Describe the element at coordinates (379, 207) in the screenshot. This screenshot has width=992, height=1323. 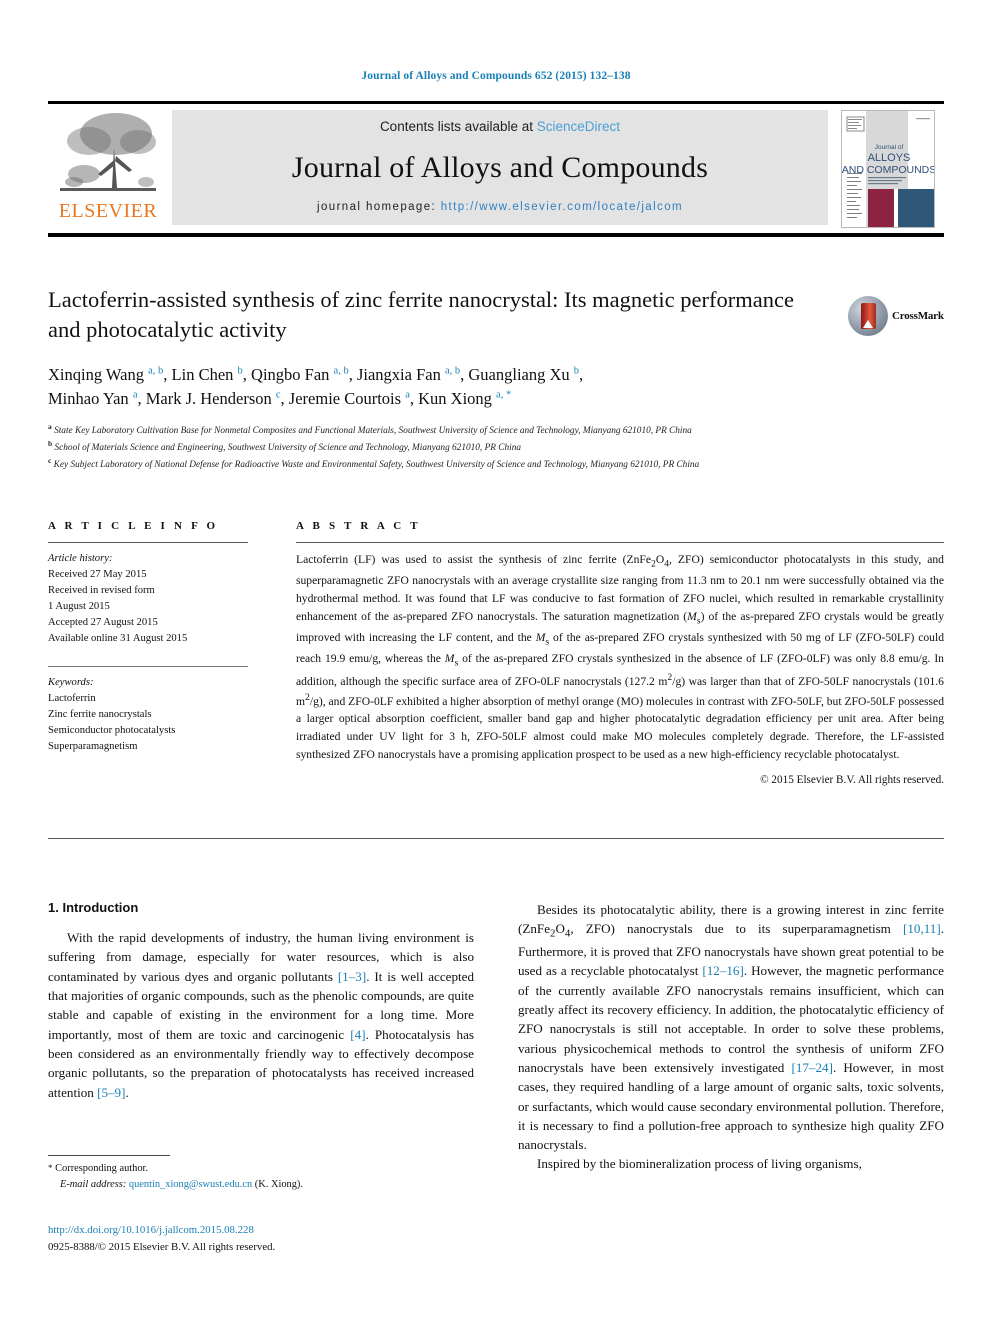
I see `homepage-prefix: journal homepage:` at that location.